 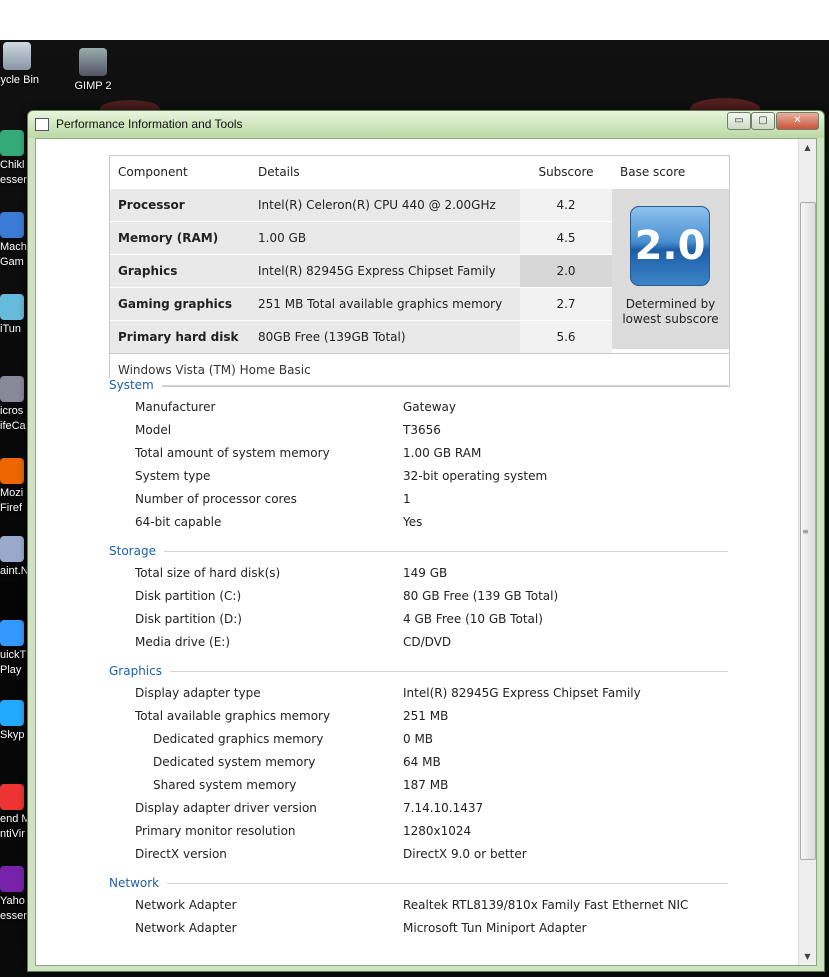 I want to click on skype-icon, so click(x=12, y=713).